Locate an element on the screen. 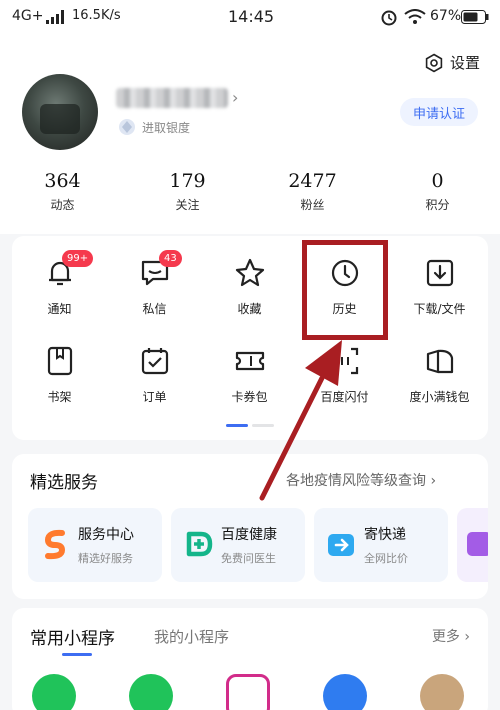 The image size is (500, 710). grid-label: 书架 is located at coordinates (59, 397).